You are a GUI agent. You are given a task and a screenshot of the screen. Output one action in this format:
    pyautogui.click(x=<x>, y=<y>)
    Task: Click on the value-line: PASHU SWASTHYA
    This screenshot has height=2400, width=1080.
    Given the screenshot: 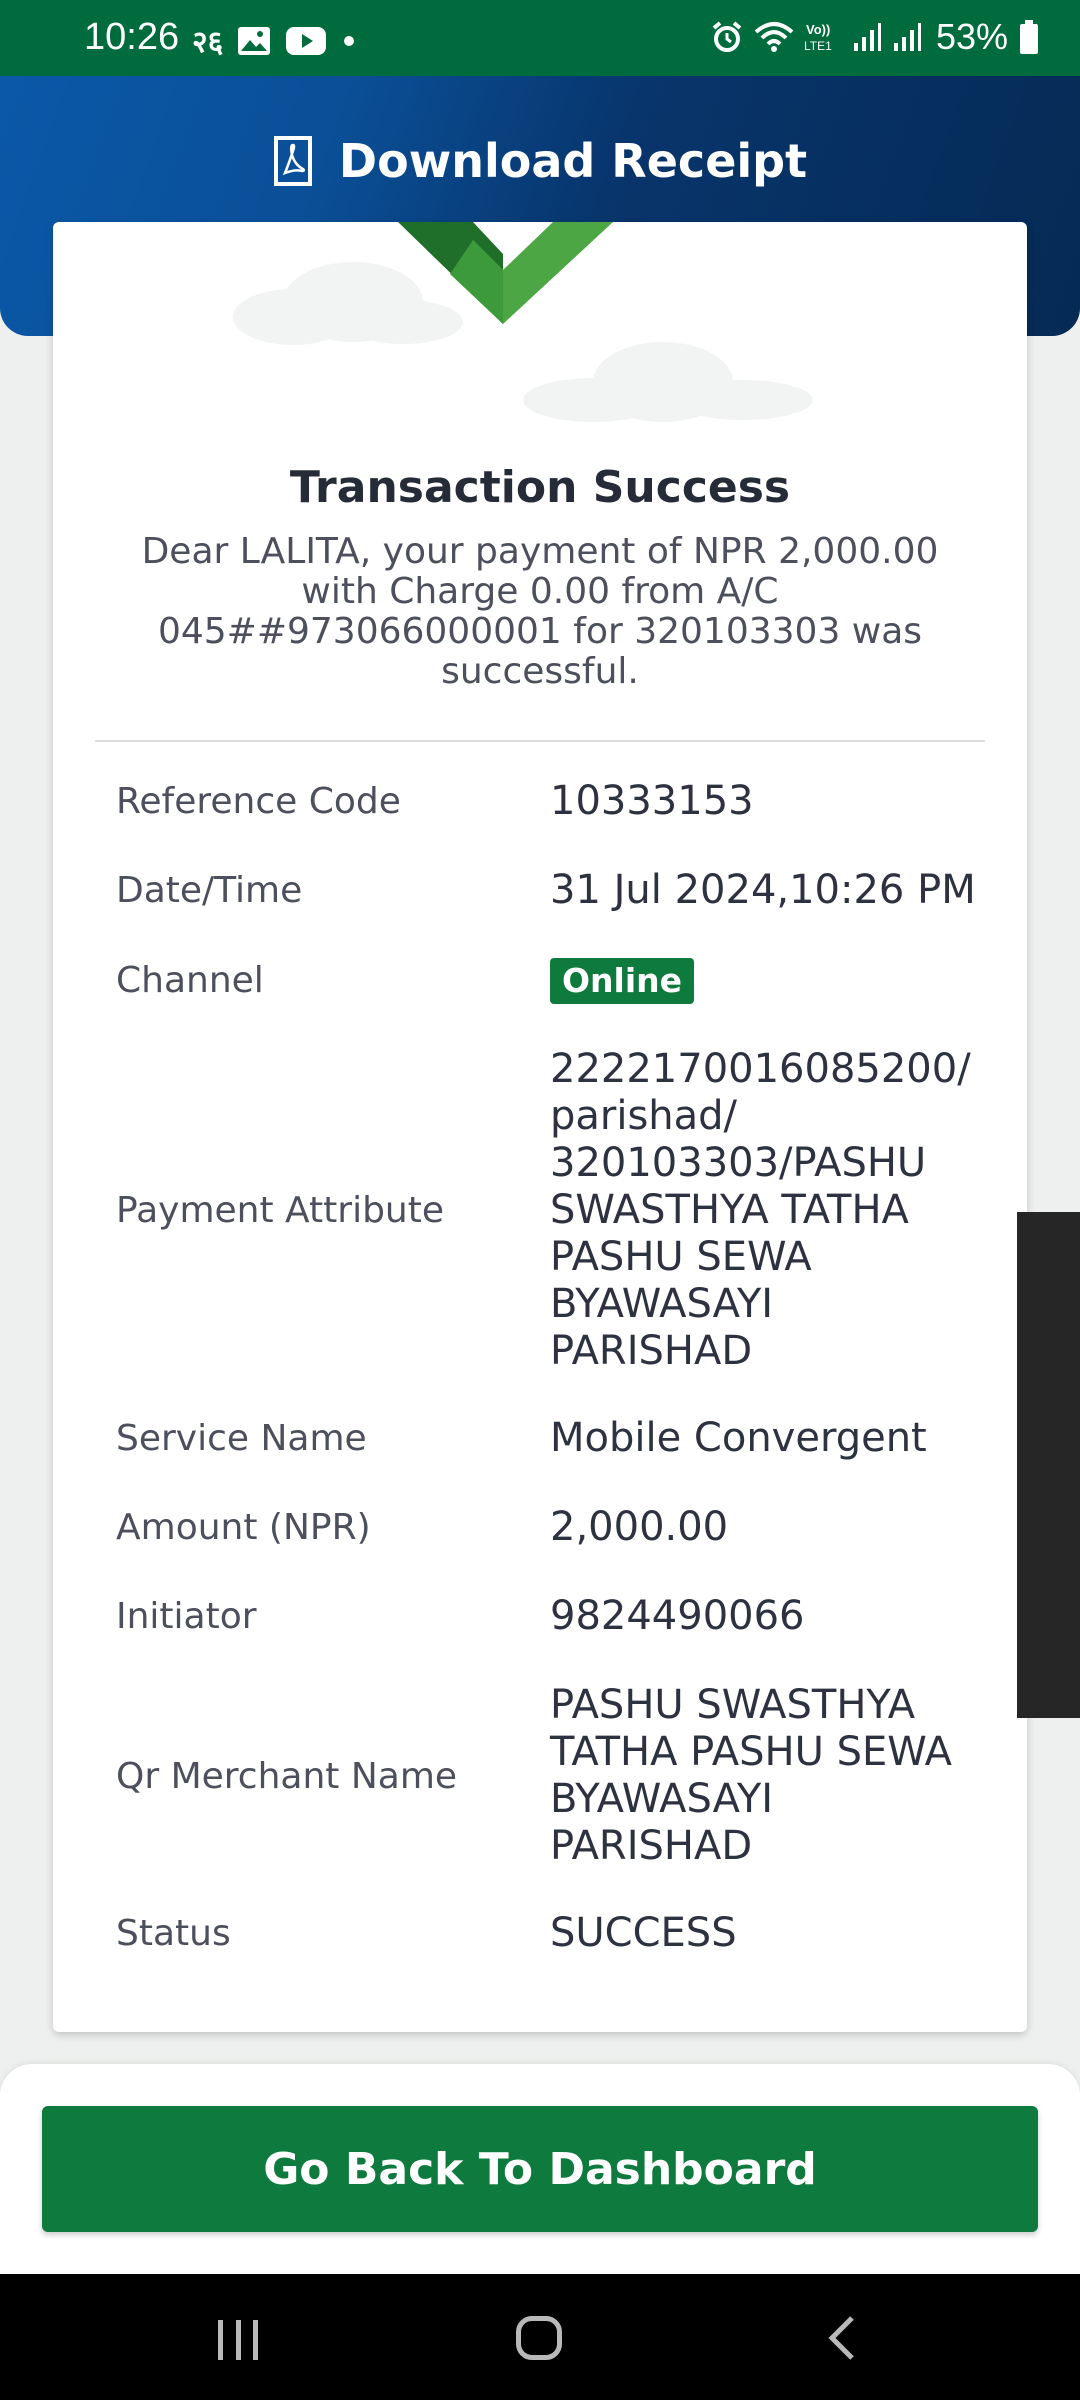 What is the action you would take?
    pyautogui.click(x=733, y=1705)
    